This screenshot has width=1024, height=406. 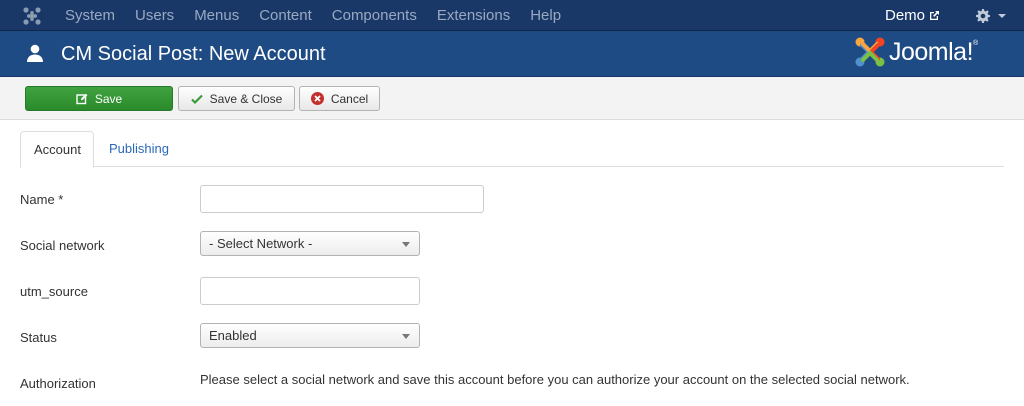 I want to click on user-settings-menu, so click(x=991, y=15).